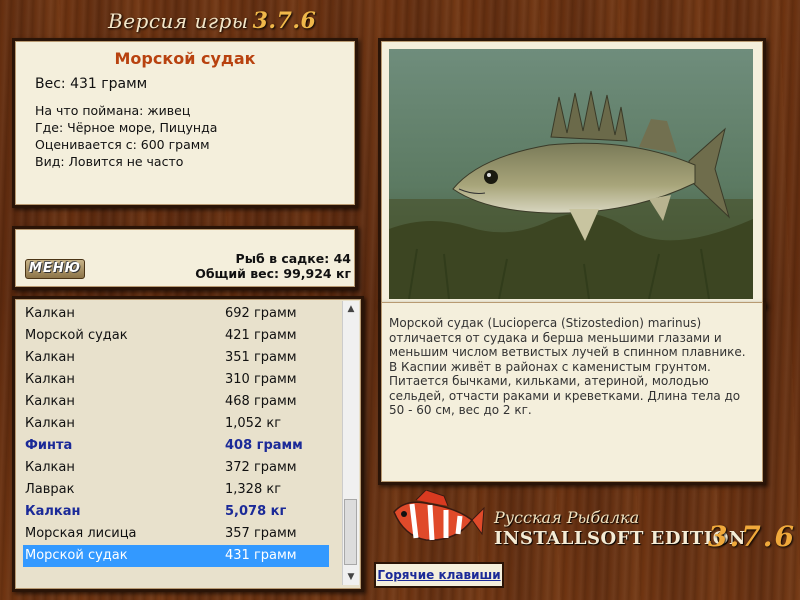 This screenshot has width=800, height=600. Describe the element at coordinates (185, 58) in the screenshot. I see `fish-title: Морской судак` at that location.